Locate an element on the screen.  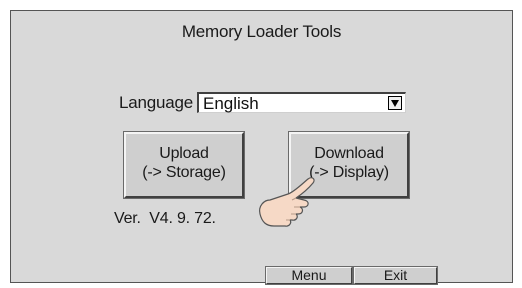
upload-button-label: Upload is located at coordinates (184, 153).